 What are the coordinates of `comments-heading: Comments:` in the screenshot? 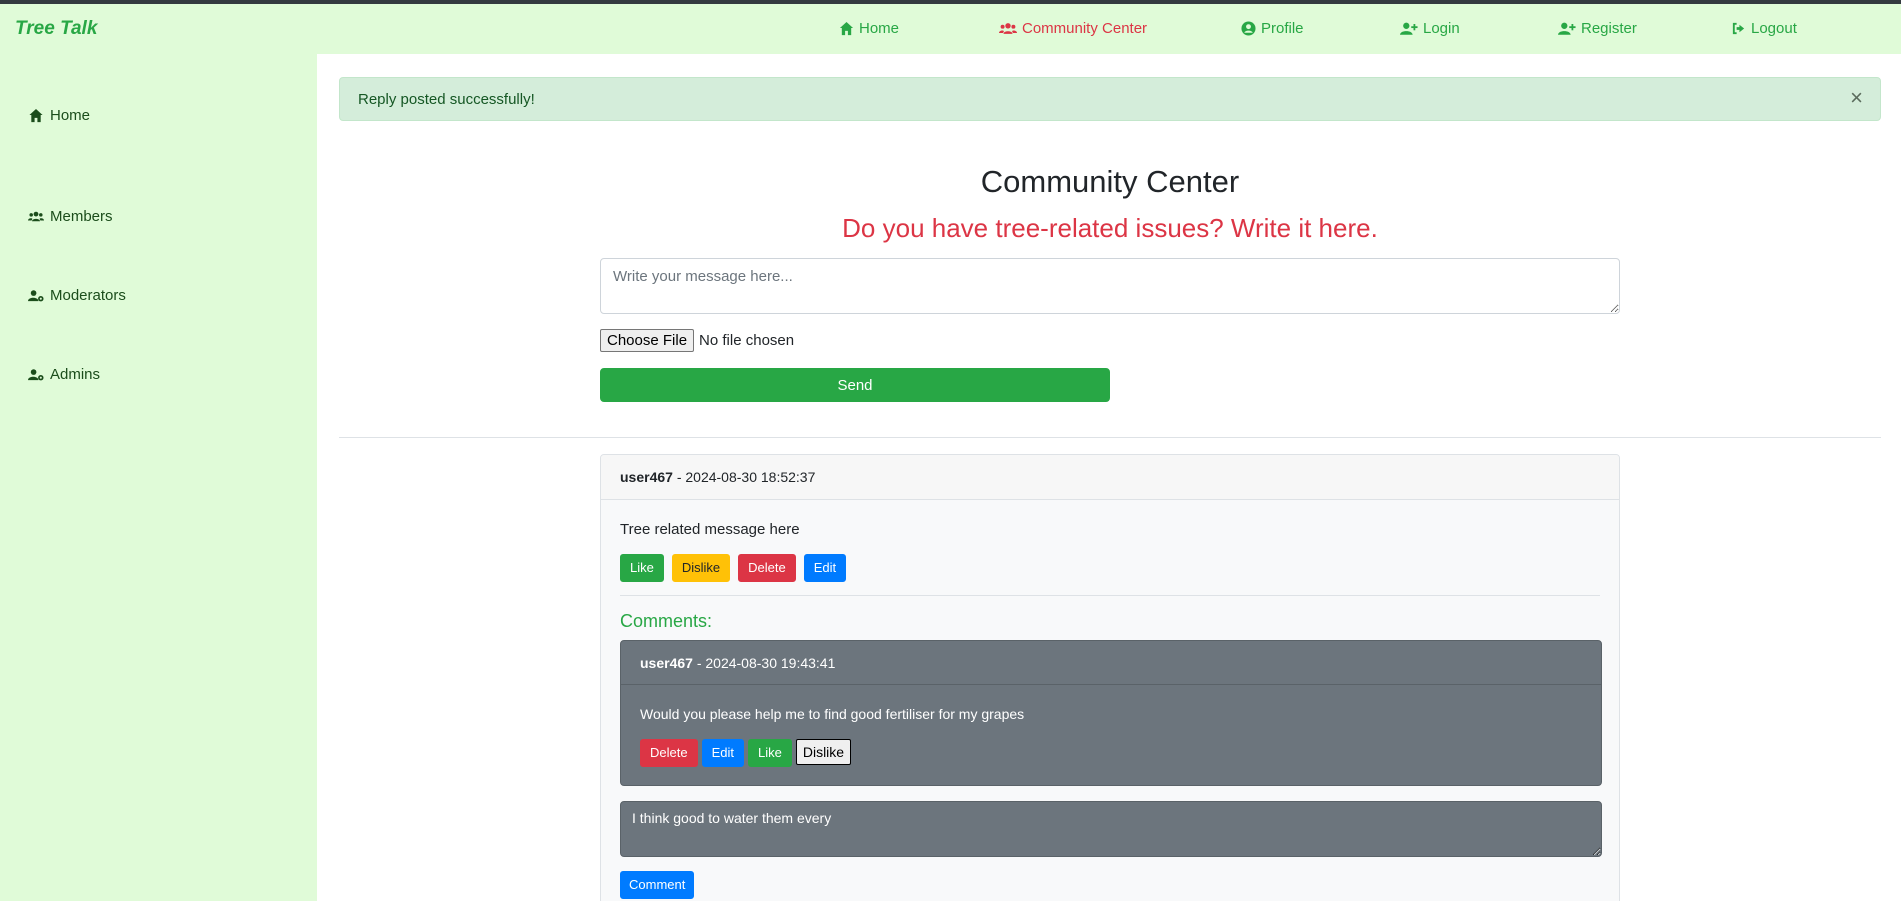 It's located at (666, 621).